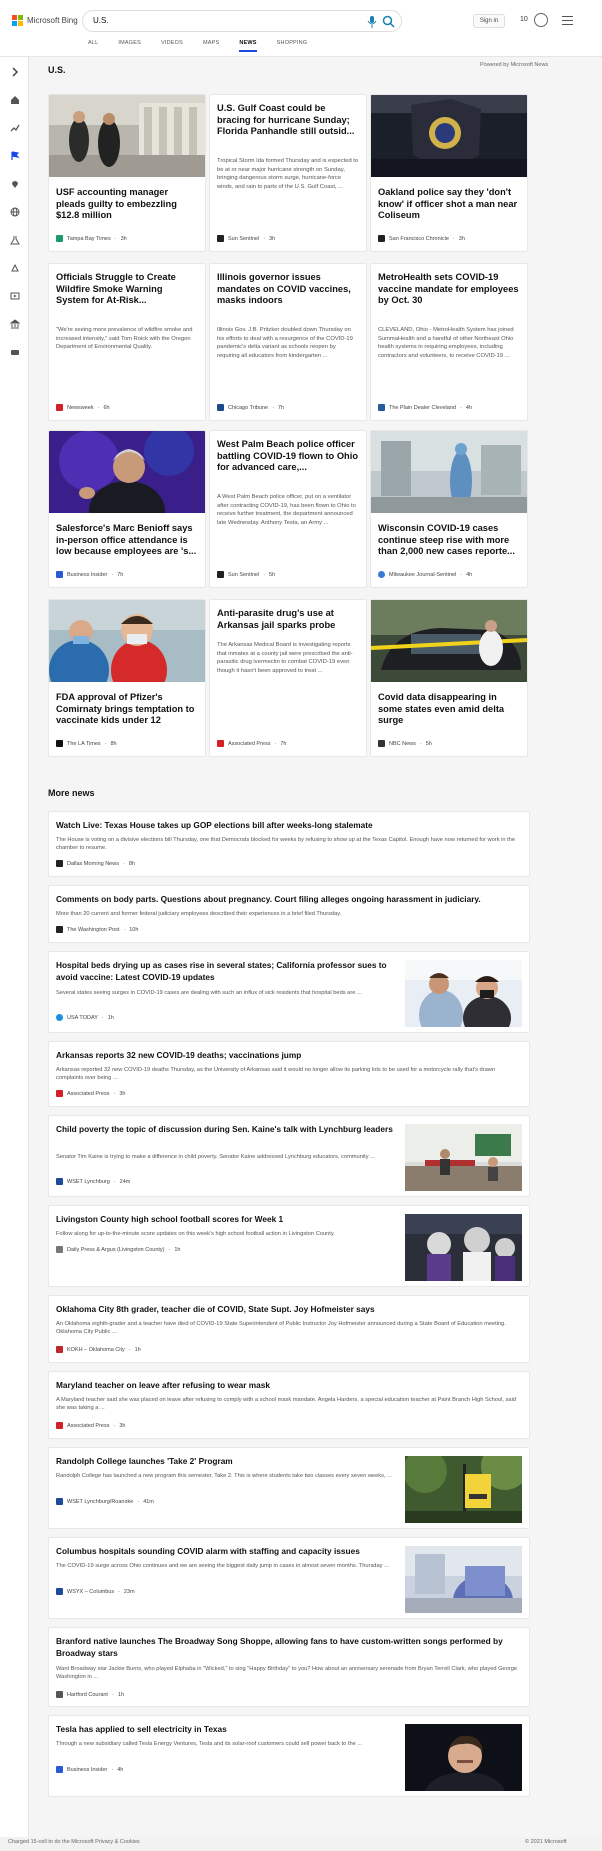 The image size is (602, 1851). Describe the element at coordinates (129, 46) in the screenshot. I see `tab-images: IMAGES` at that location.